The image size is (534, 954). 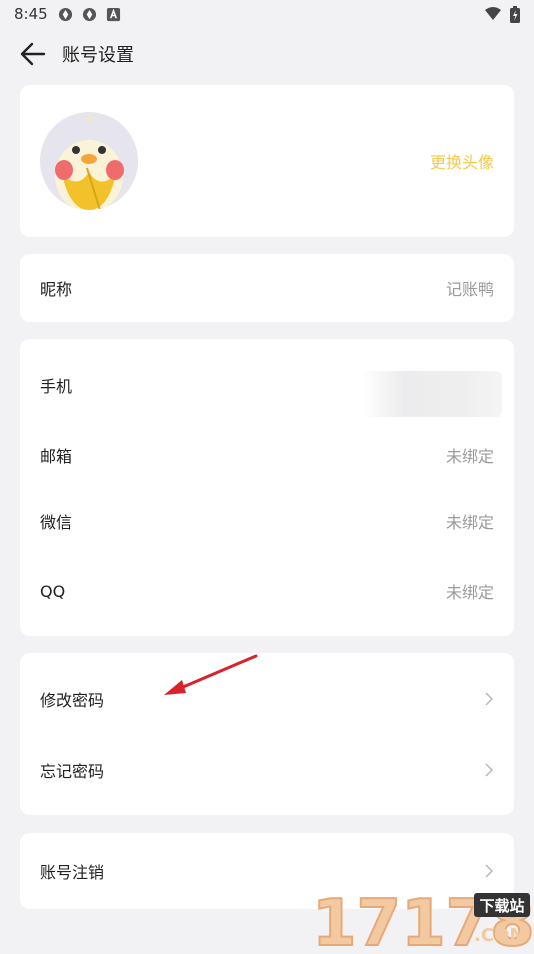 I want to click on watermark-logo: 17178 下载站 .COM, so click(x=422, y=919).